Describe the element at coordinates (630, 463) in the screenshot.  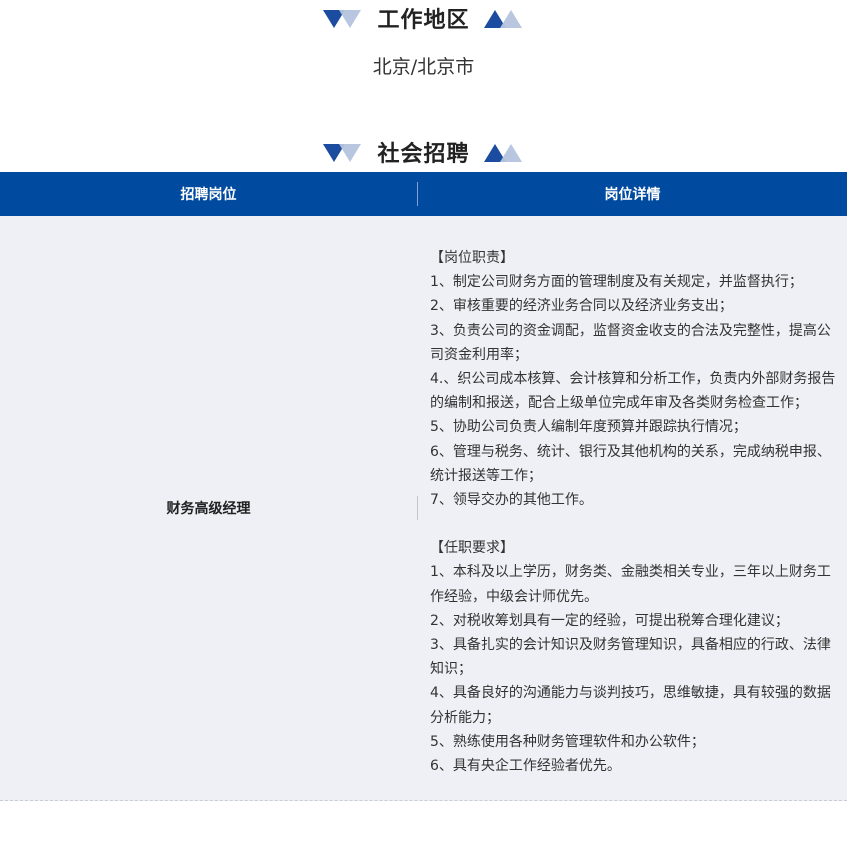
I see `detail-line: 6、管理与税务、统计、银行及其他机构的关系，完成纳税申报、统计报送等工作；` at that location.